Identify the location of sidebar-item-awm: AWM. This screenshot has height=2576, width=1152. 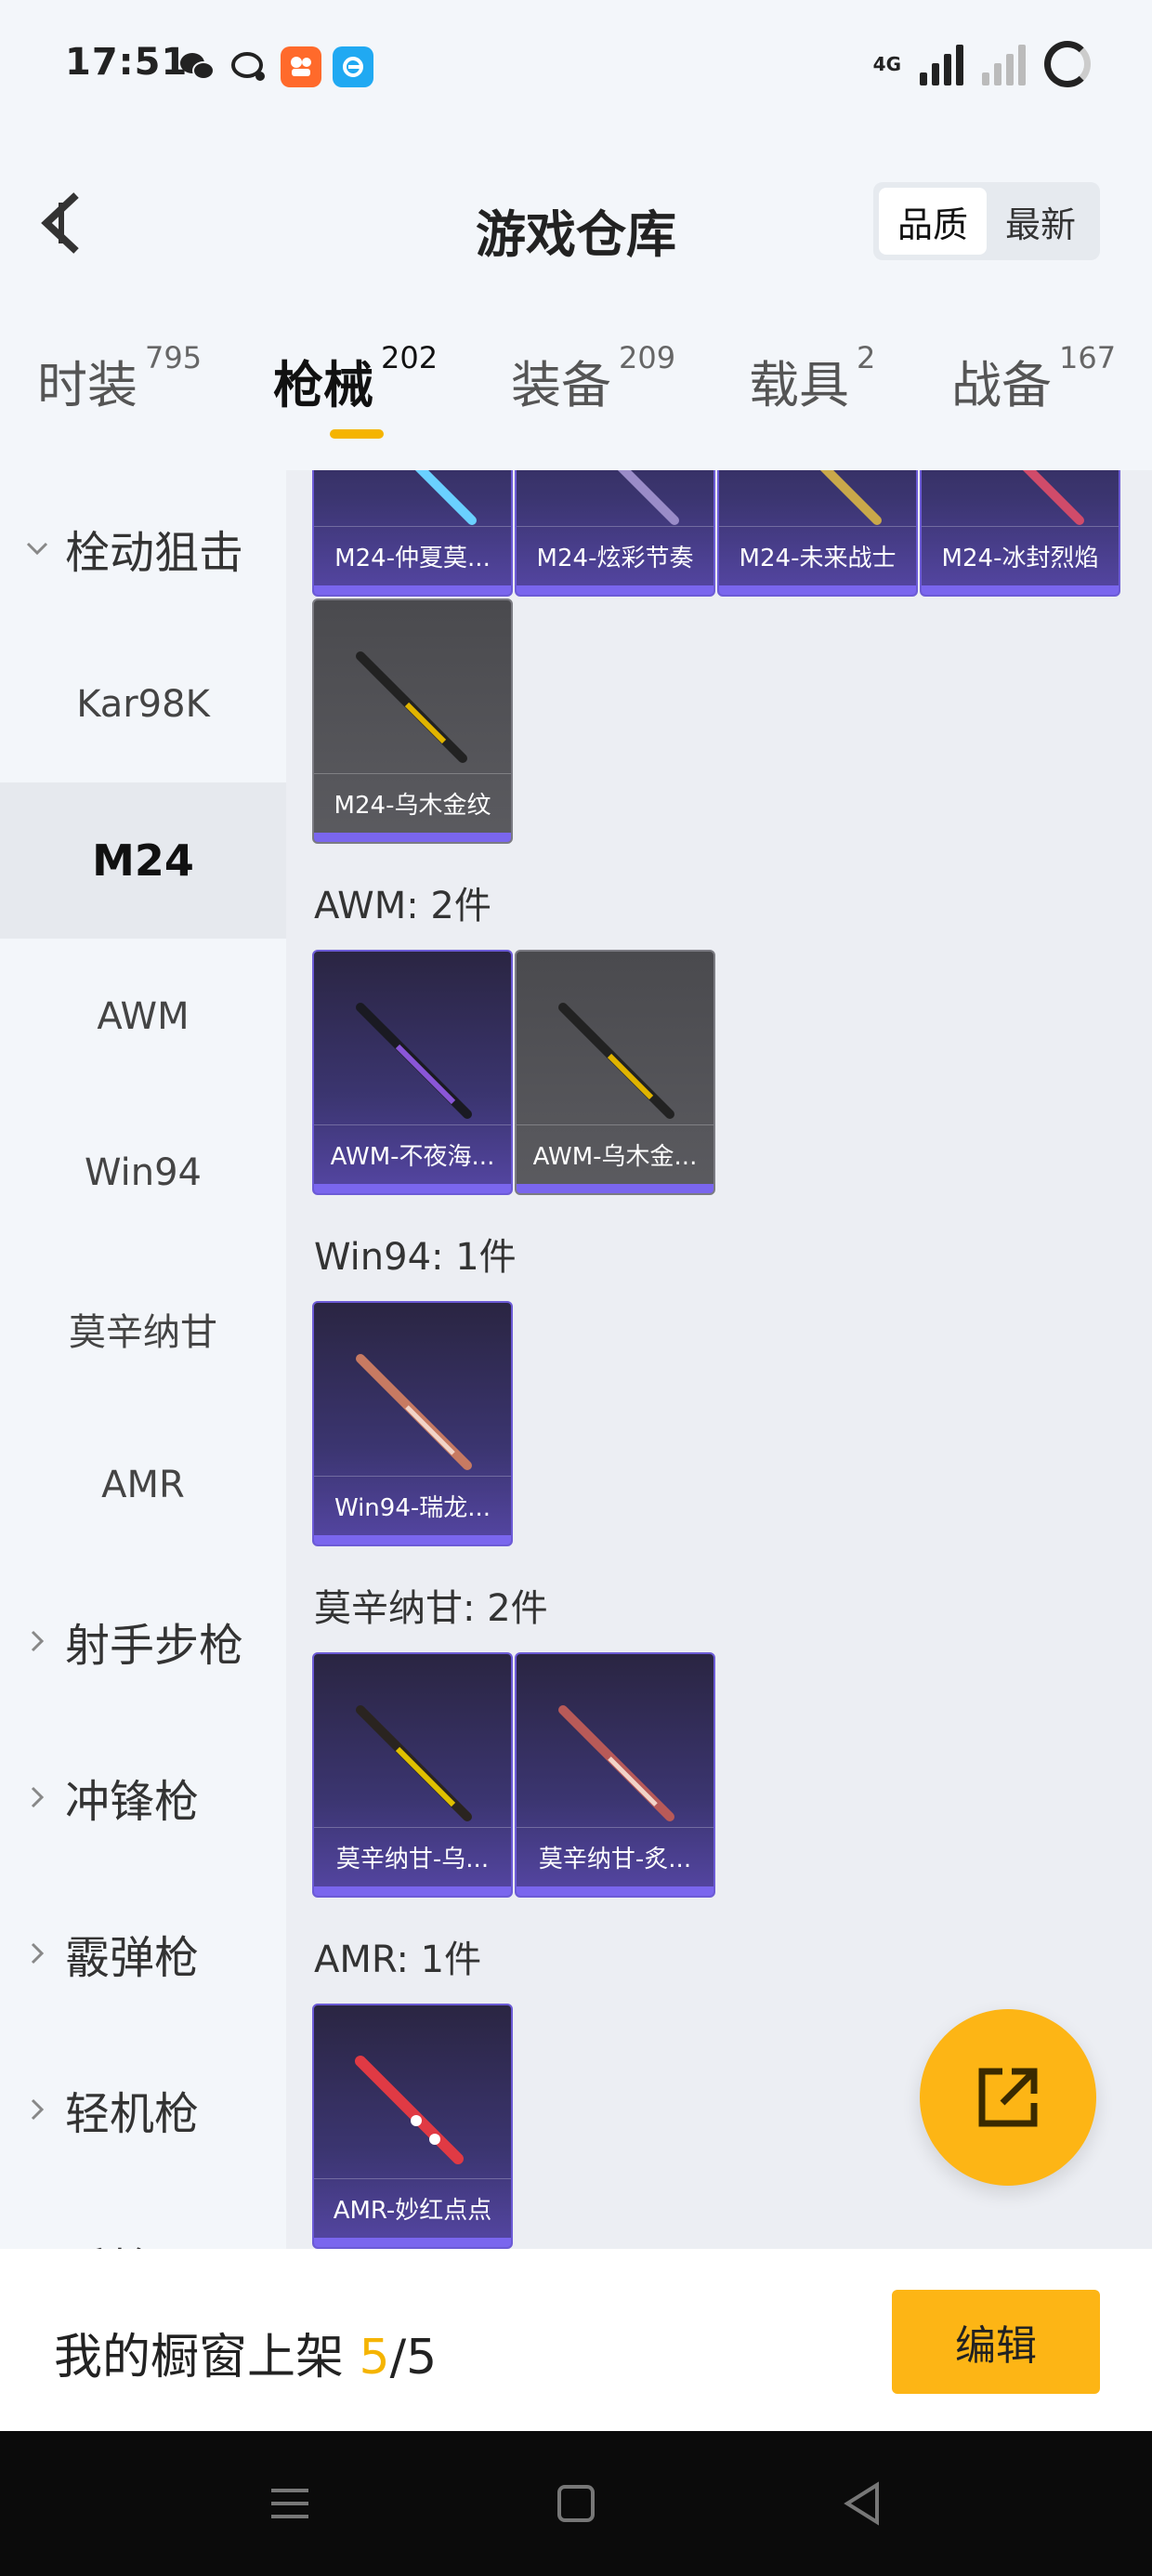
(143, 1017).